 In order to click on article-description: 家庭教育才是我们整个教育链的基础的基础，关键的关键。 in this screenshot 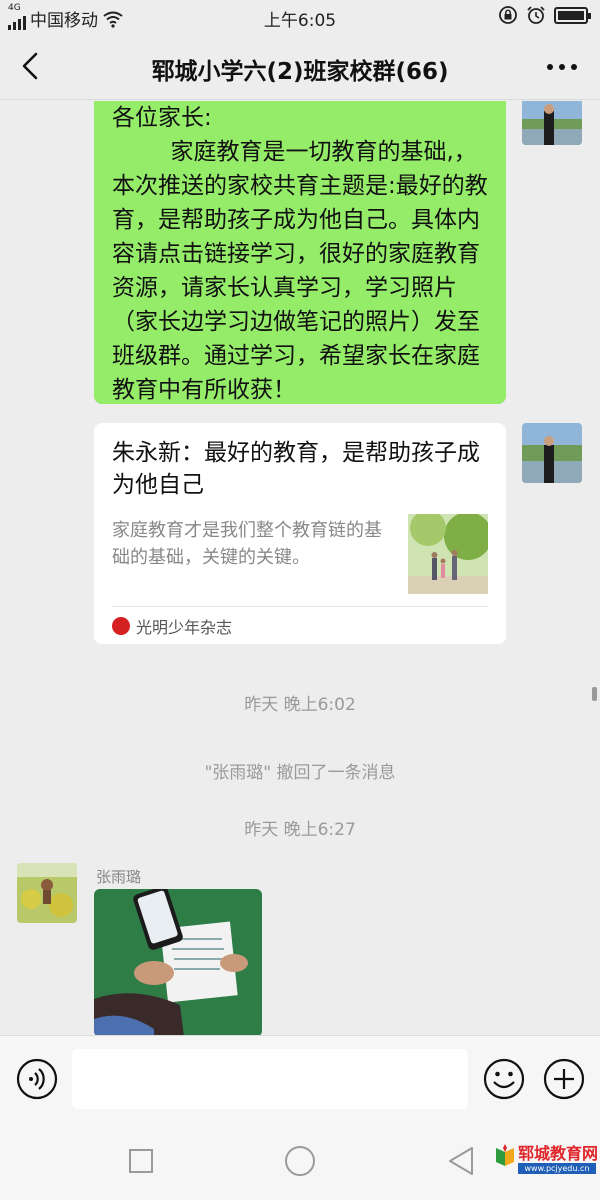, I will do `click(247, 544)`.